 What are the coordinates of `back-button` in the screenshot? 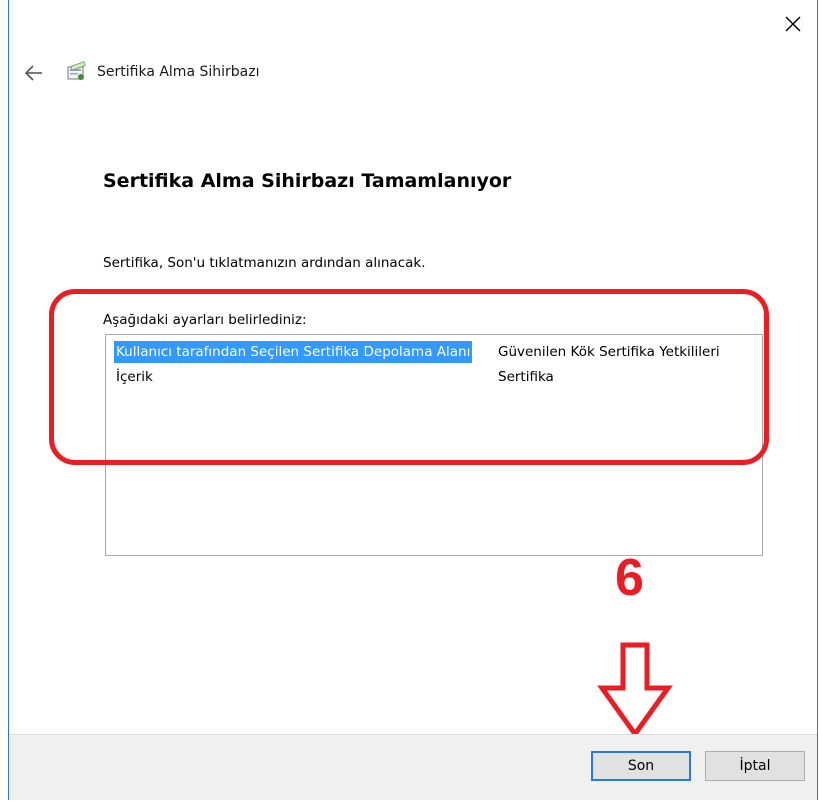 It's located at (34, 73).